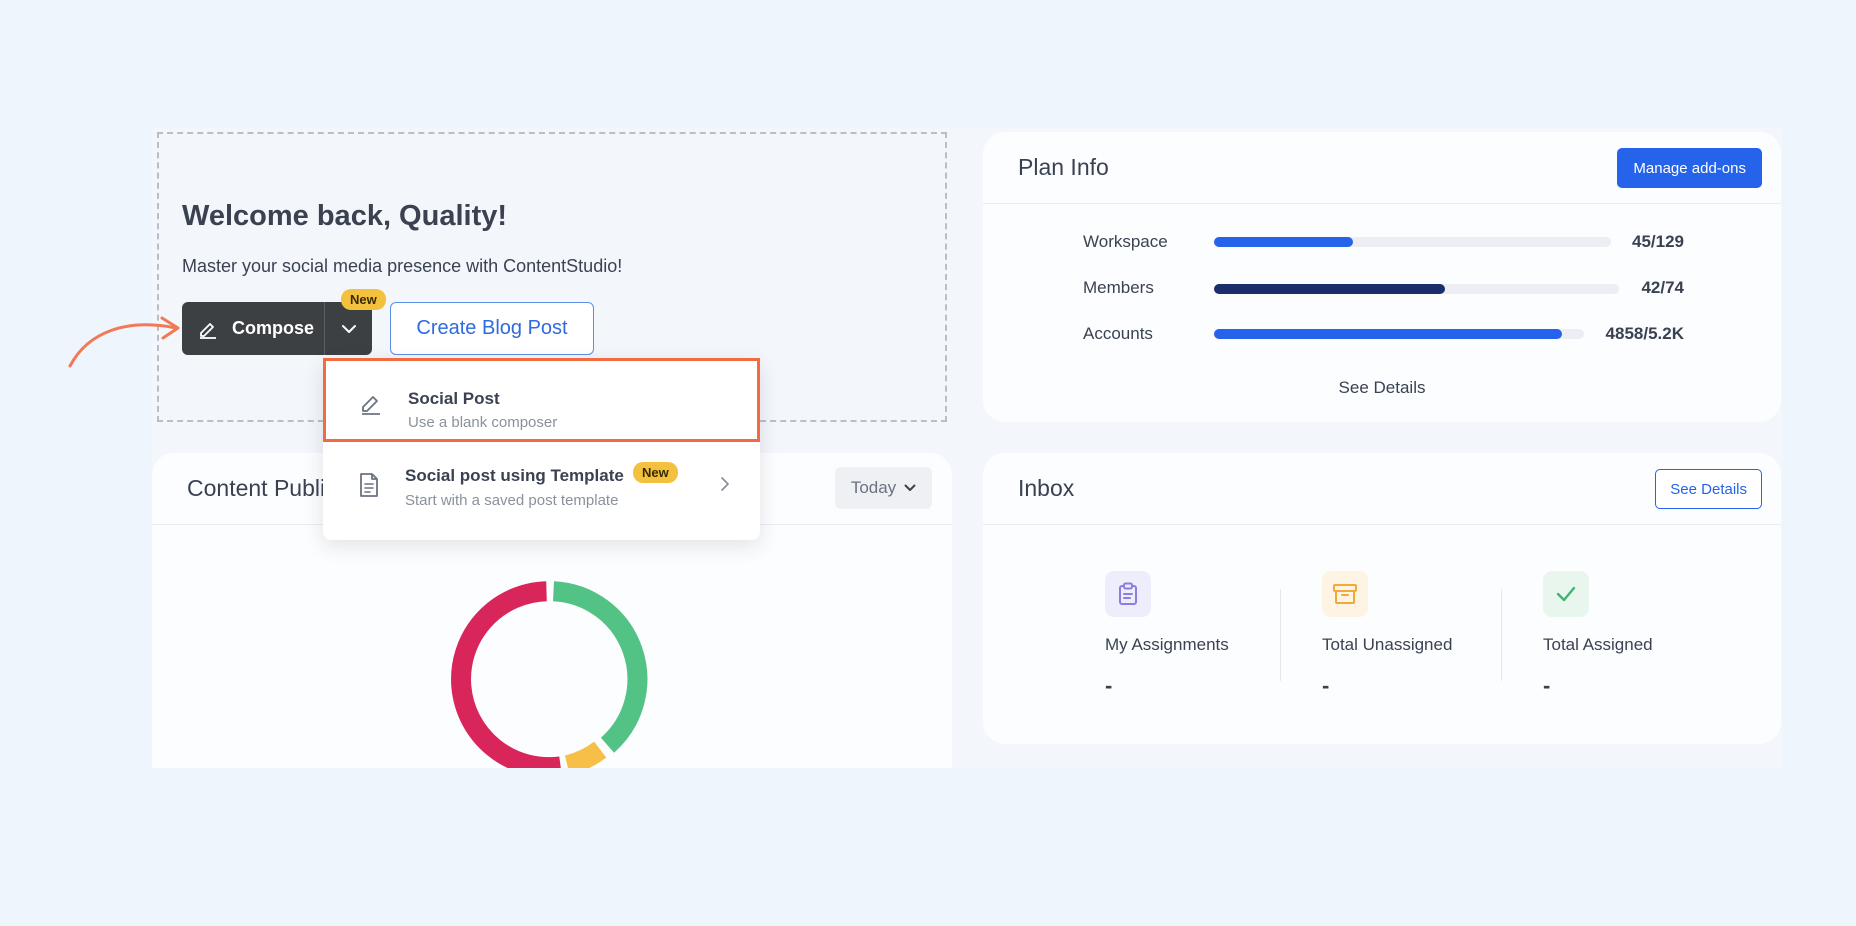 Image resolution: width=1856 pixels, height=926 pixels. I want to click on quota-workspace-value: 45/129, so click(1658, 241).